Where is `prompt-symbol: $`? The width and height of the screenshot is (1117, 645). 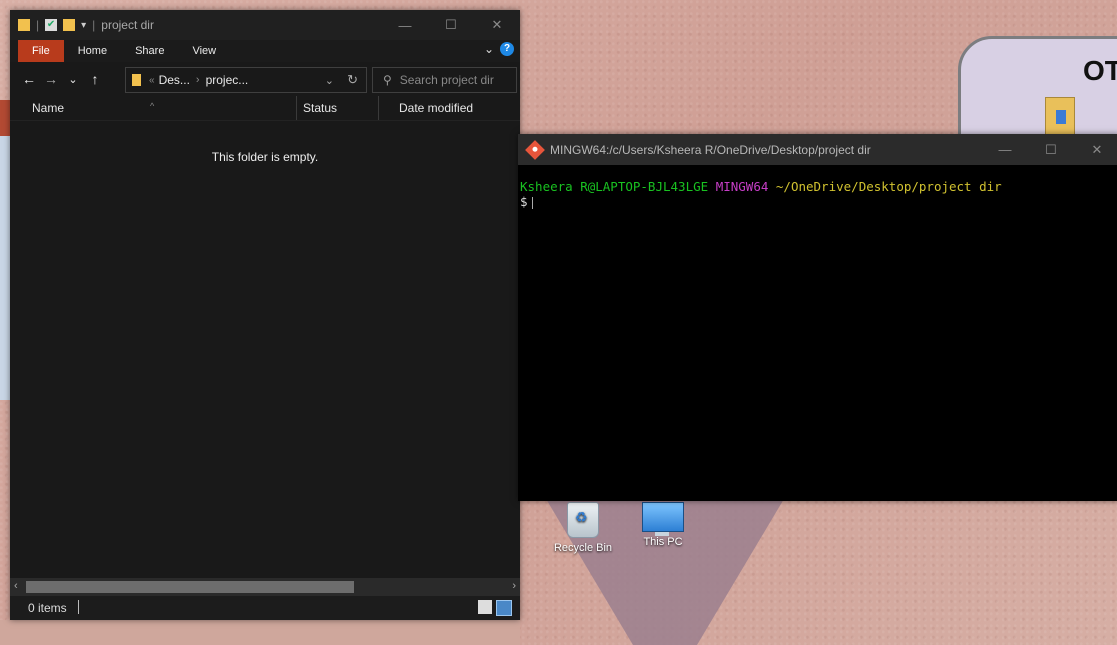 prompt-symbol: $ is located at coordinates (524, 201).